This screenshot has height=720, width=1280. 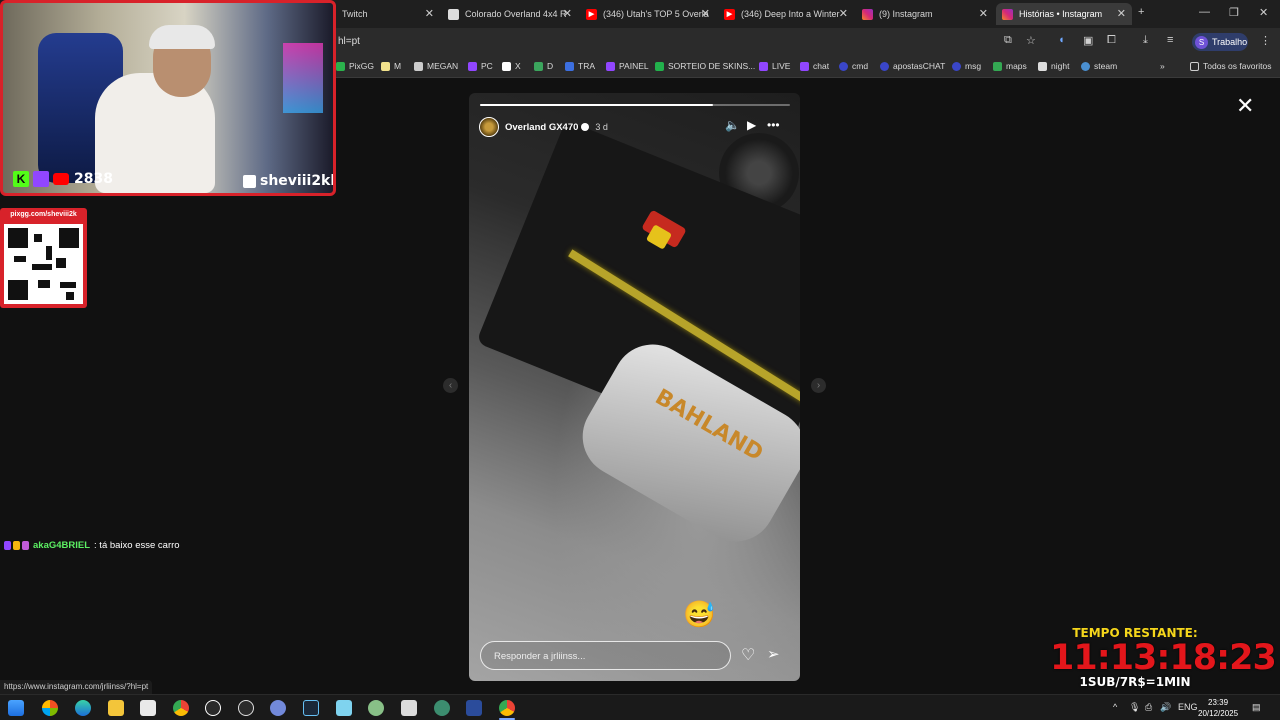 I want to click on profile-button: S Trabalho, so click(x=1220, y=42).